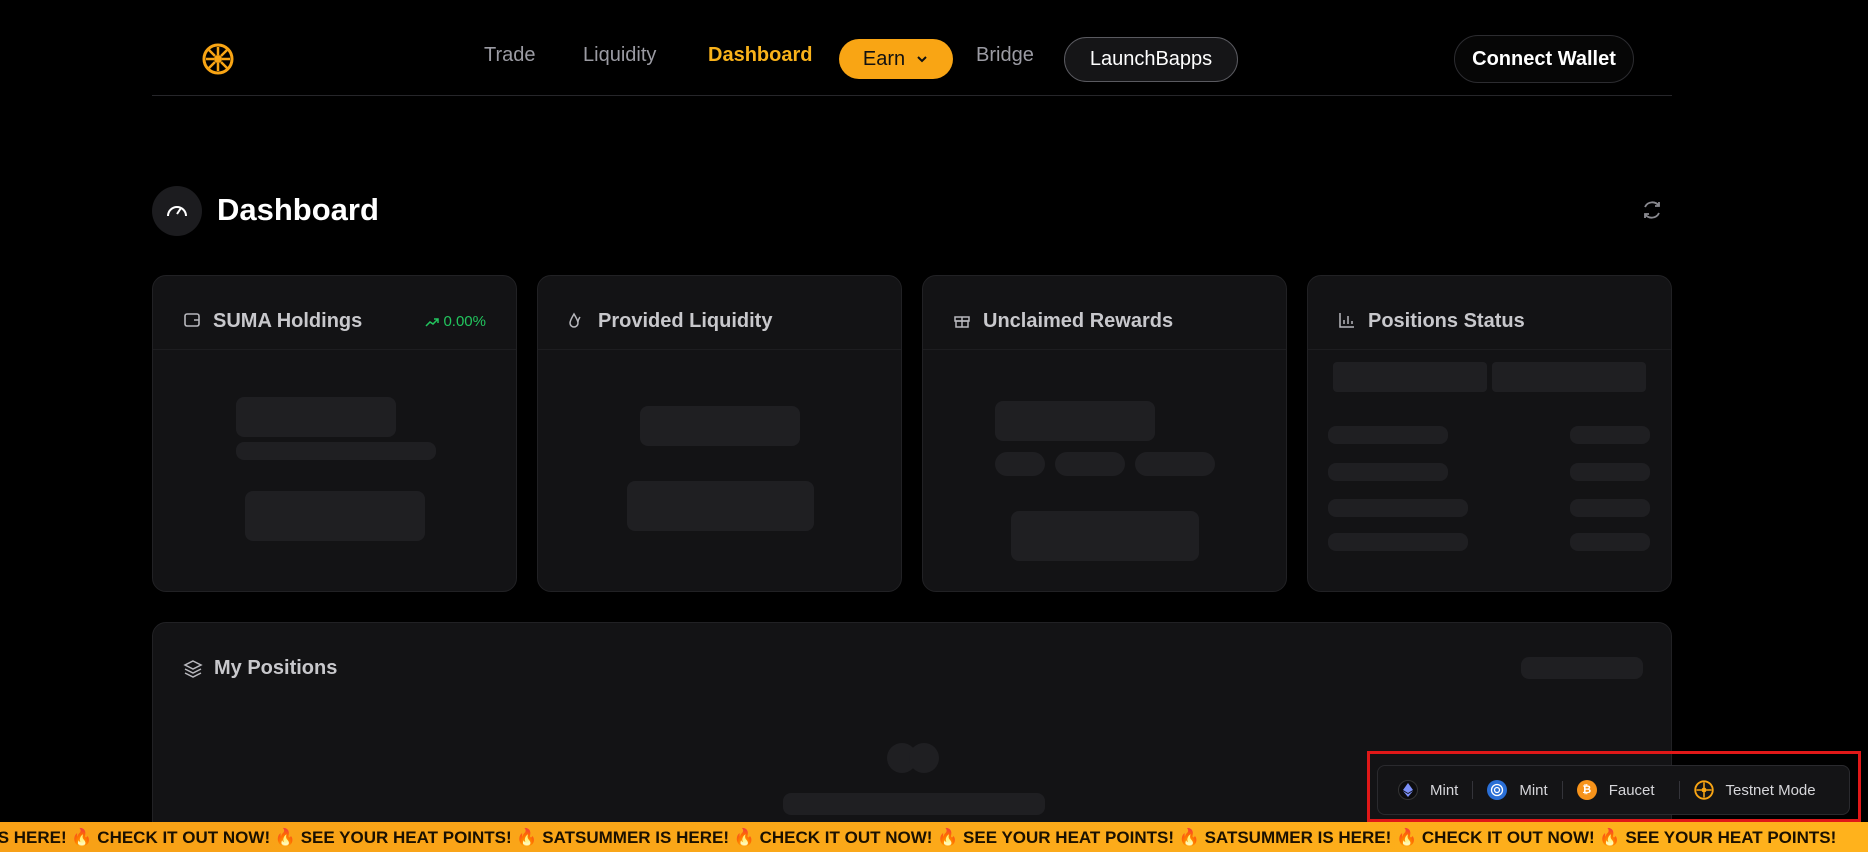 This screenshot has width=1868, height=852. Describe the element at coordinates (1497, 790) in the screenshot. I see `usd-coin-icon` at that location.